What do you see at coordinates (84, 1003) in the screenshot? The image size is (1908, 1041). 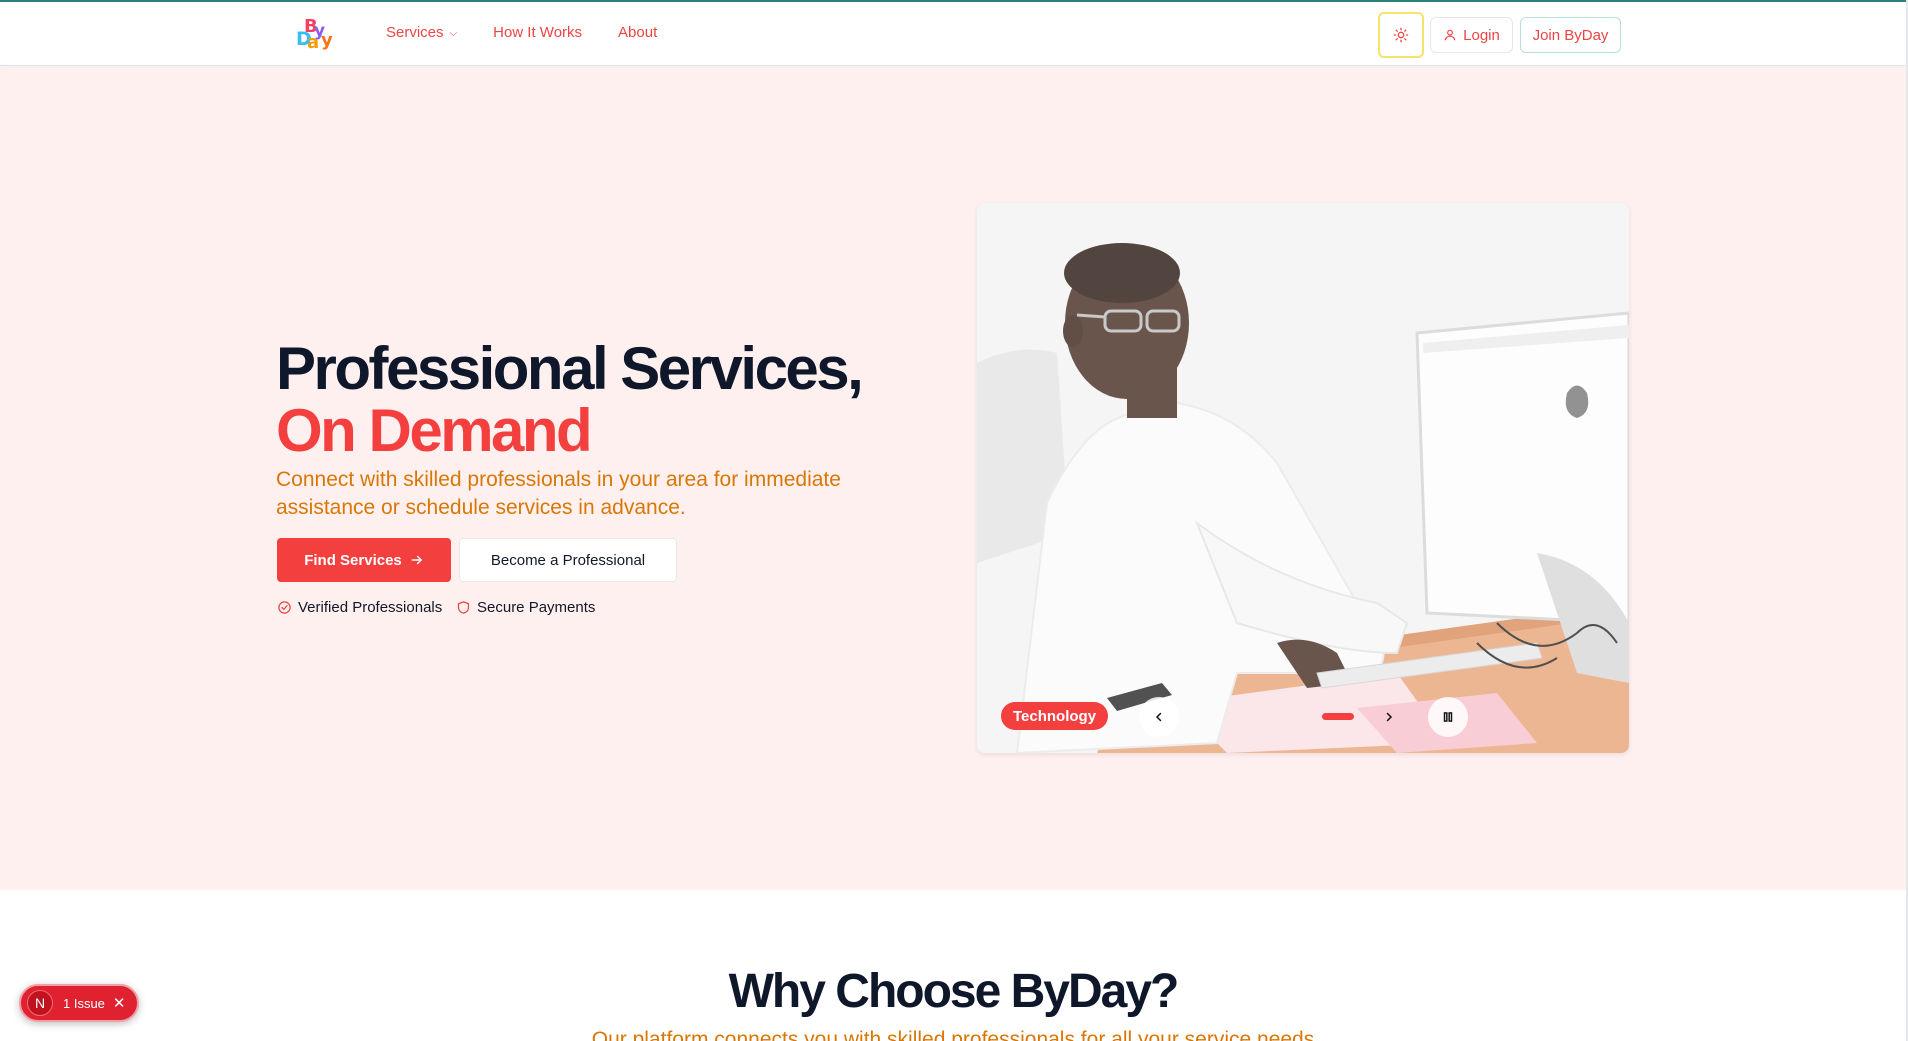 I see `issue-count-label: 1 Issue` at bounding box center [84, 1003].